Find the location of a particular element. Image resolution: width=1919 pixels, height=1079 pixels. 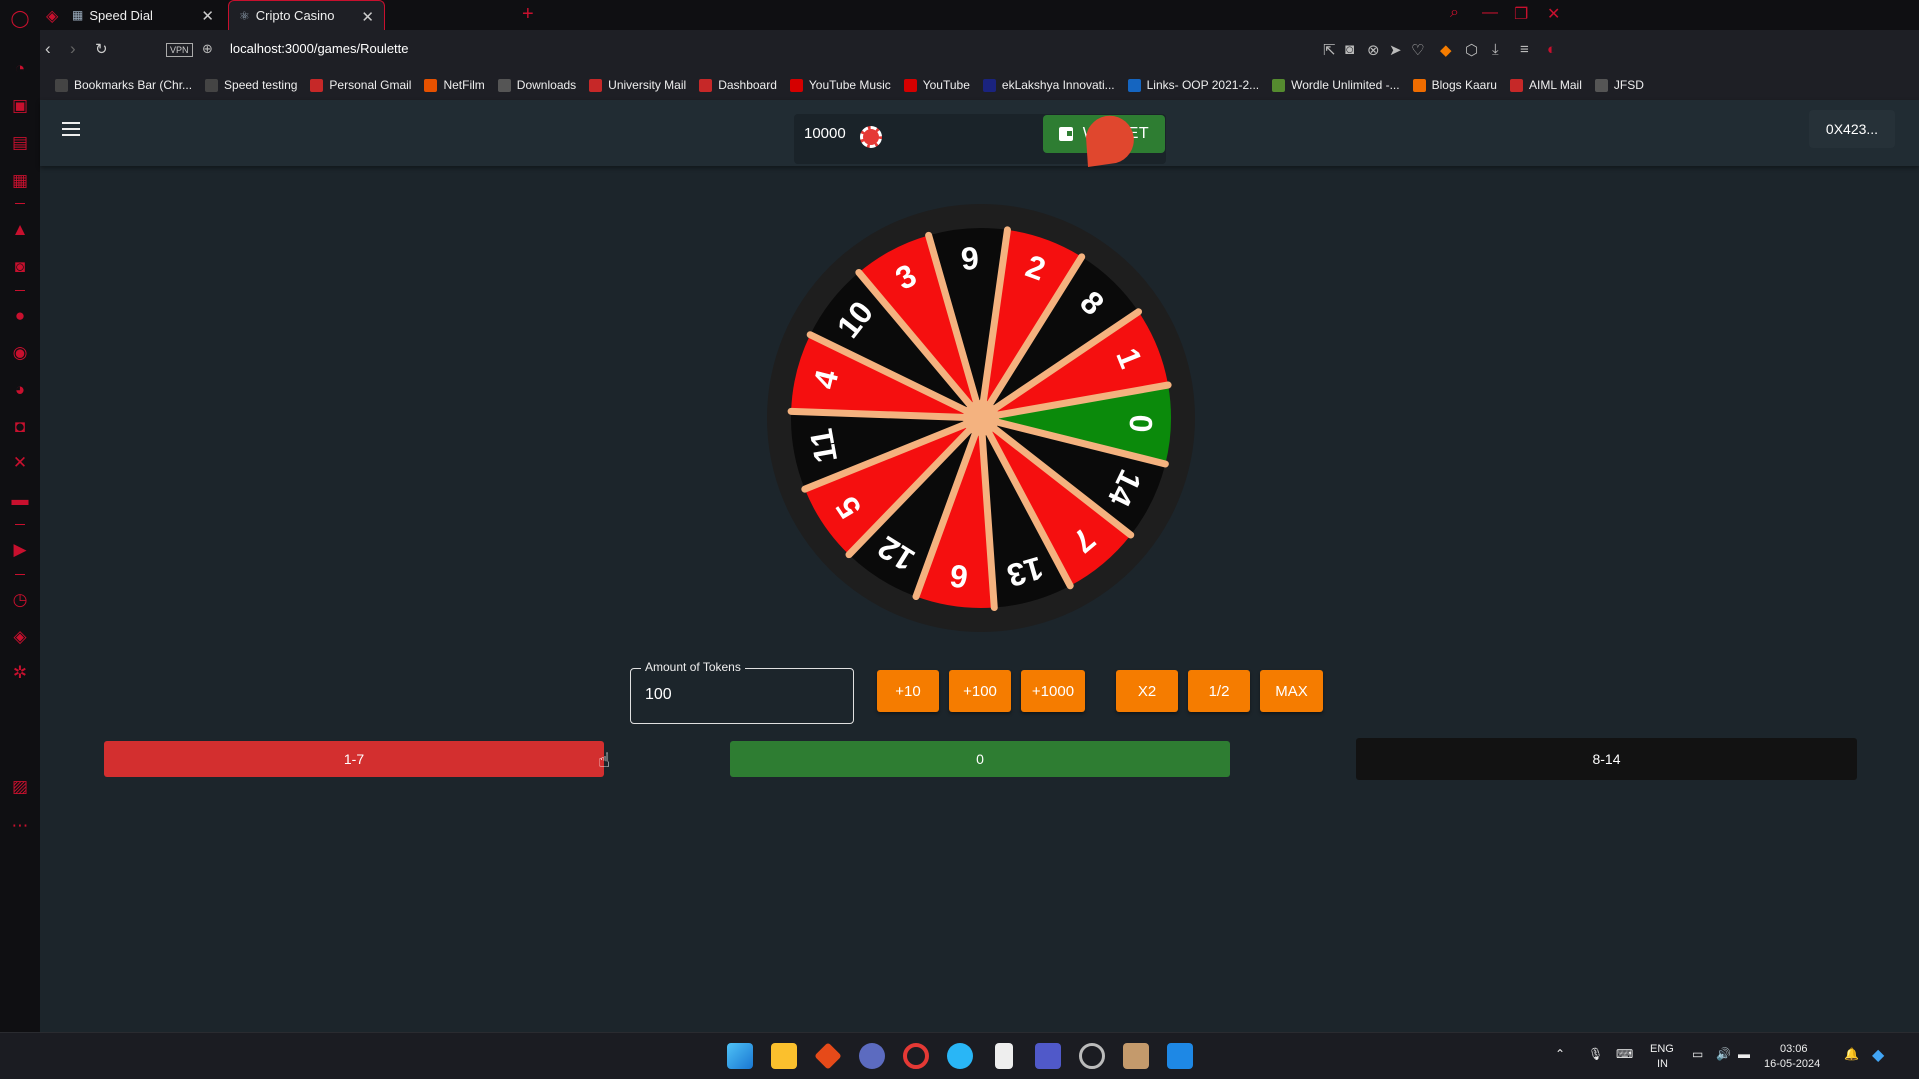

max-button: MAX is located at coordinates (1291, 691).